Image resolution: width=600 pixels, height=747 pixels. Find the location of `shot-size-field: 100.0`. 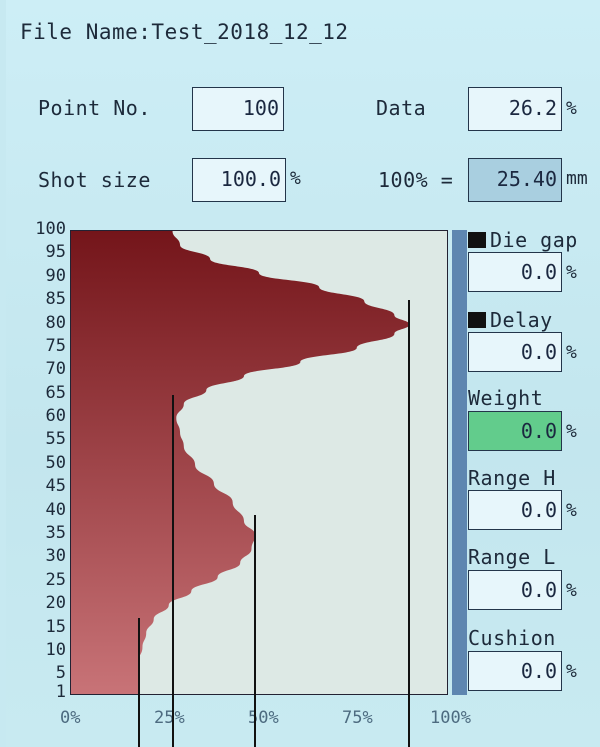

shot-size-field: 100.0 is located at coordinates (239, 180).